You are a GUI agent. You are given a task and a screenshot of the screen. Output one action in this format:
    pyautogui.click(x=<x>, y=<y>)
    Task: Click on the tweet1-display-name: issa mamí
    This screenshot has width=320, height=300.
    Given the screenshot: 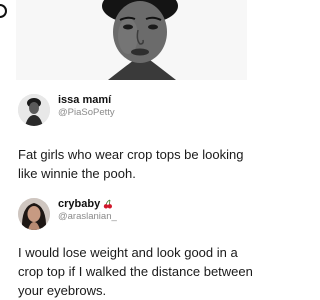 What is the action you would take?
    pyautogui.click(x=86, y=100)
    